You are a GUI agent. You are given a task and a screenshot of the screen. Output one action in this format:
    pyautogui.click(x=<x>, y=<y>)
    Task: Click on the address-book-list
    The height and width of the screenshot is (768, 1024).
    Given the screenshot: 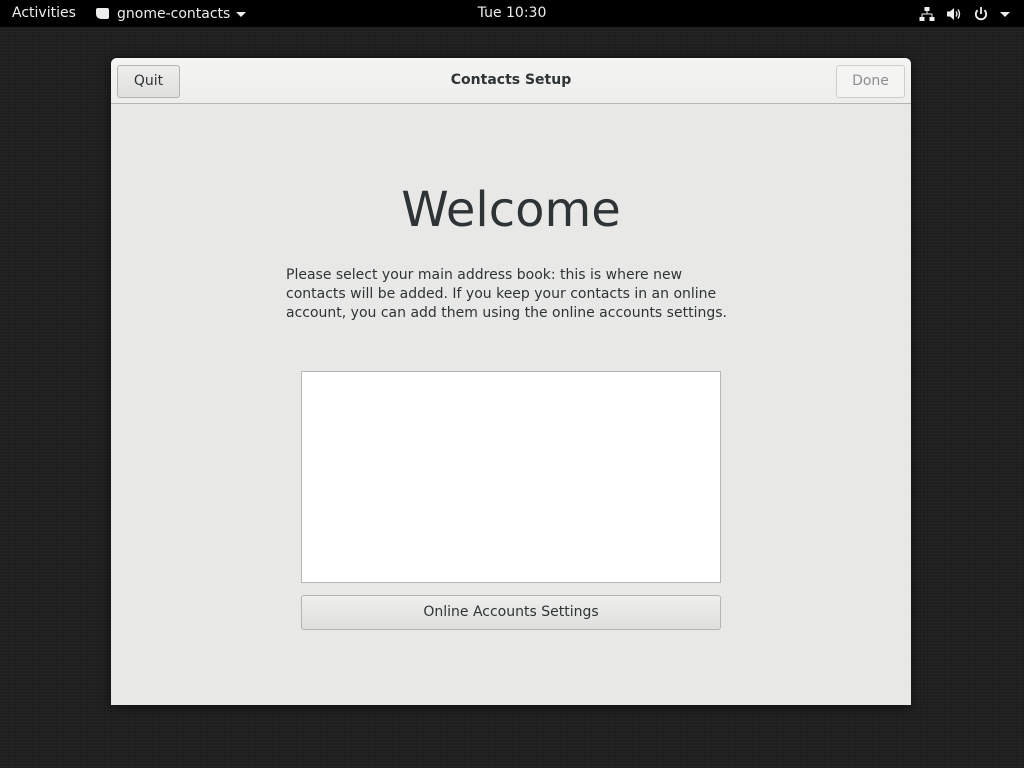 What is the action you would take?
    pyautogui.click(x=511, y=477)
    